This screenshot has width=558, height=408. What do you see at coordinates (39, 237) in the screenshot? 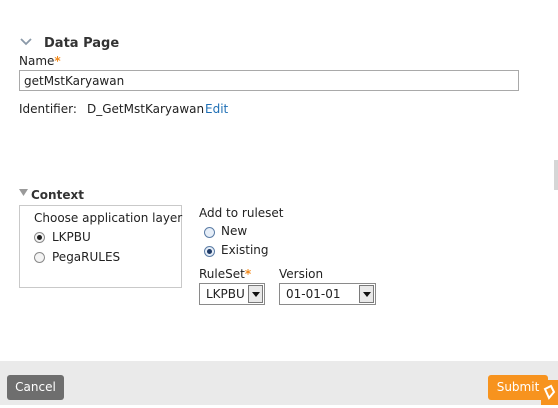
I see `radio-layer-lkpbu` at bounding box center [39, 237].